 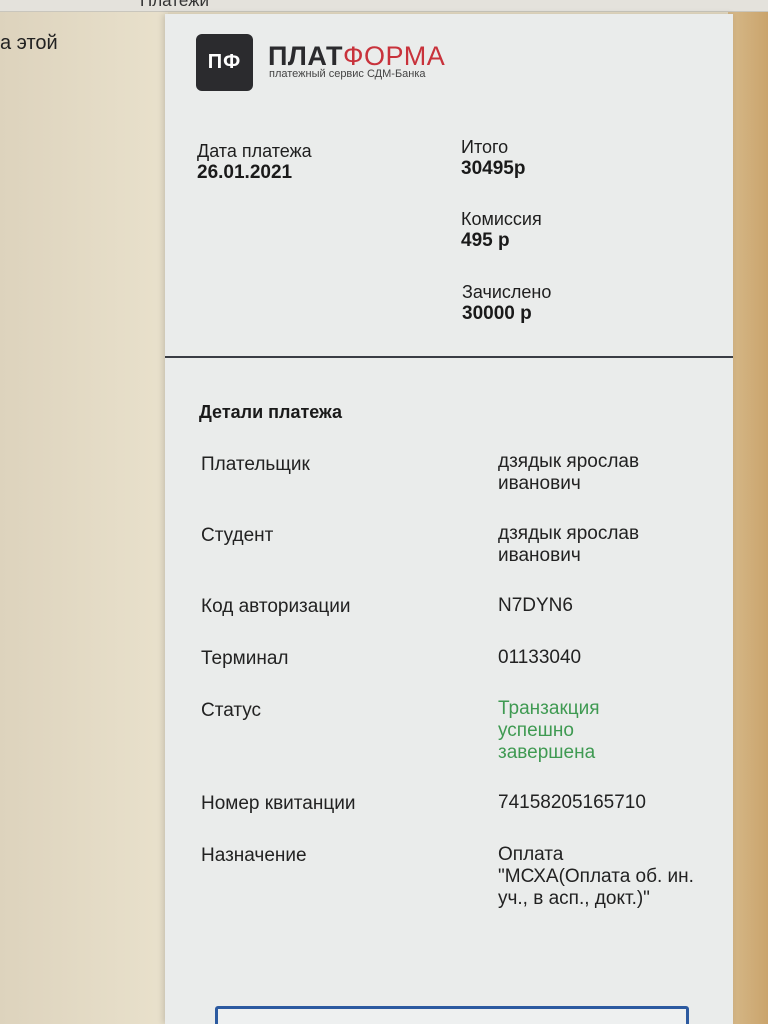 I want to click on background-page-right, so click(x=748, y=512).